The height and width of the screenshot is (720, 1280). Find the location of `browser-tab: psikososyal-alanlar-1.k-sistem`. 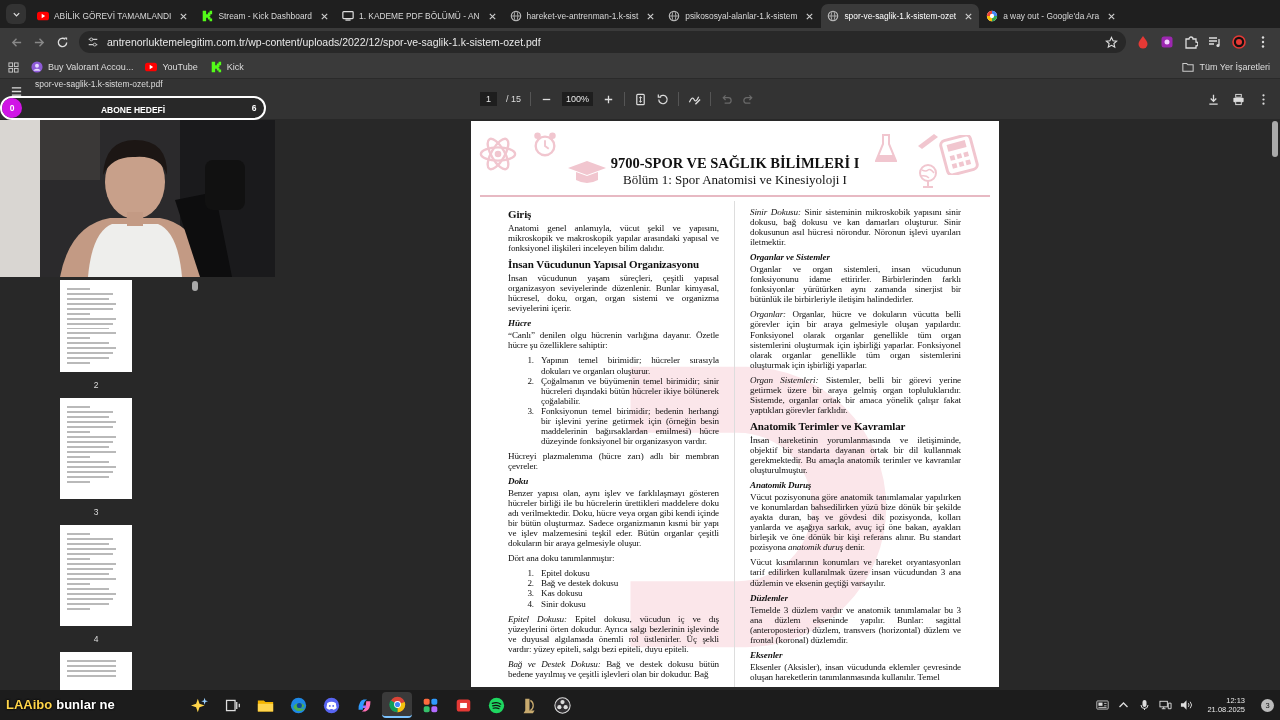

browser-tab: psikososyal-alanlar-1.k-sistem is located at coordinates (741, 16).